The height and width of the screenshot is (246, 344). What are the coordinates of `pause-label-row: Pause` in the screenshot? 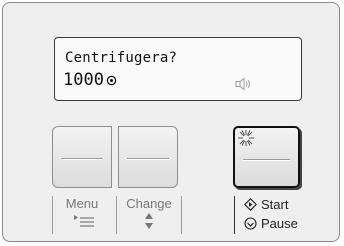 It's located at (271, 223).